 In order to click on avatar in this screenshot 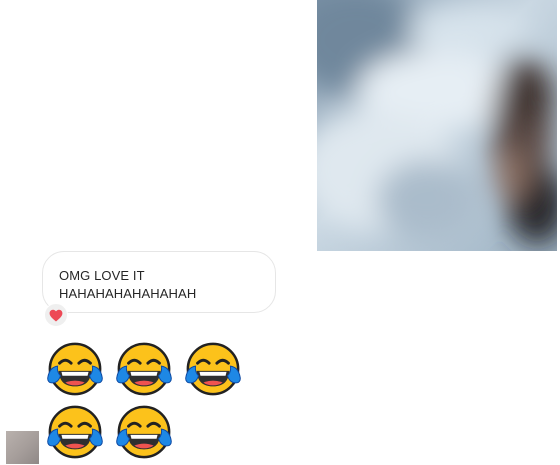, I will do `click(22, 447)`.